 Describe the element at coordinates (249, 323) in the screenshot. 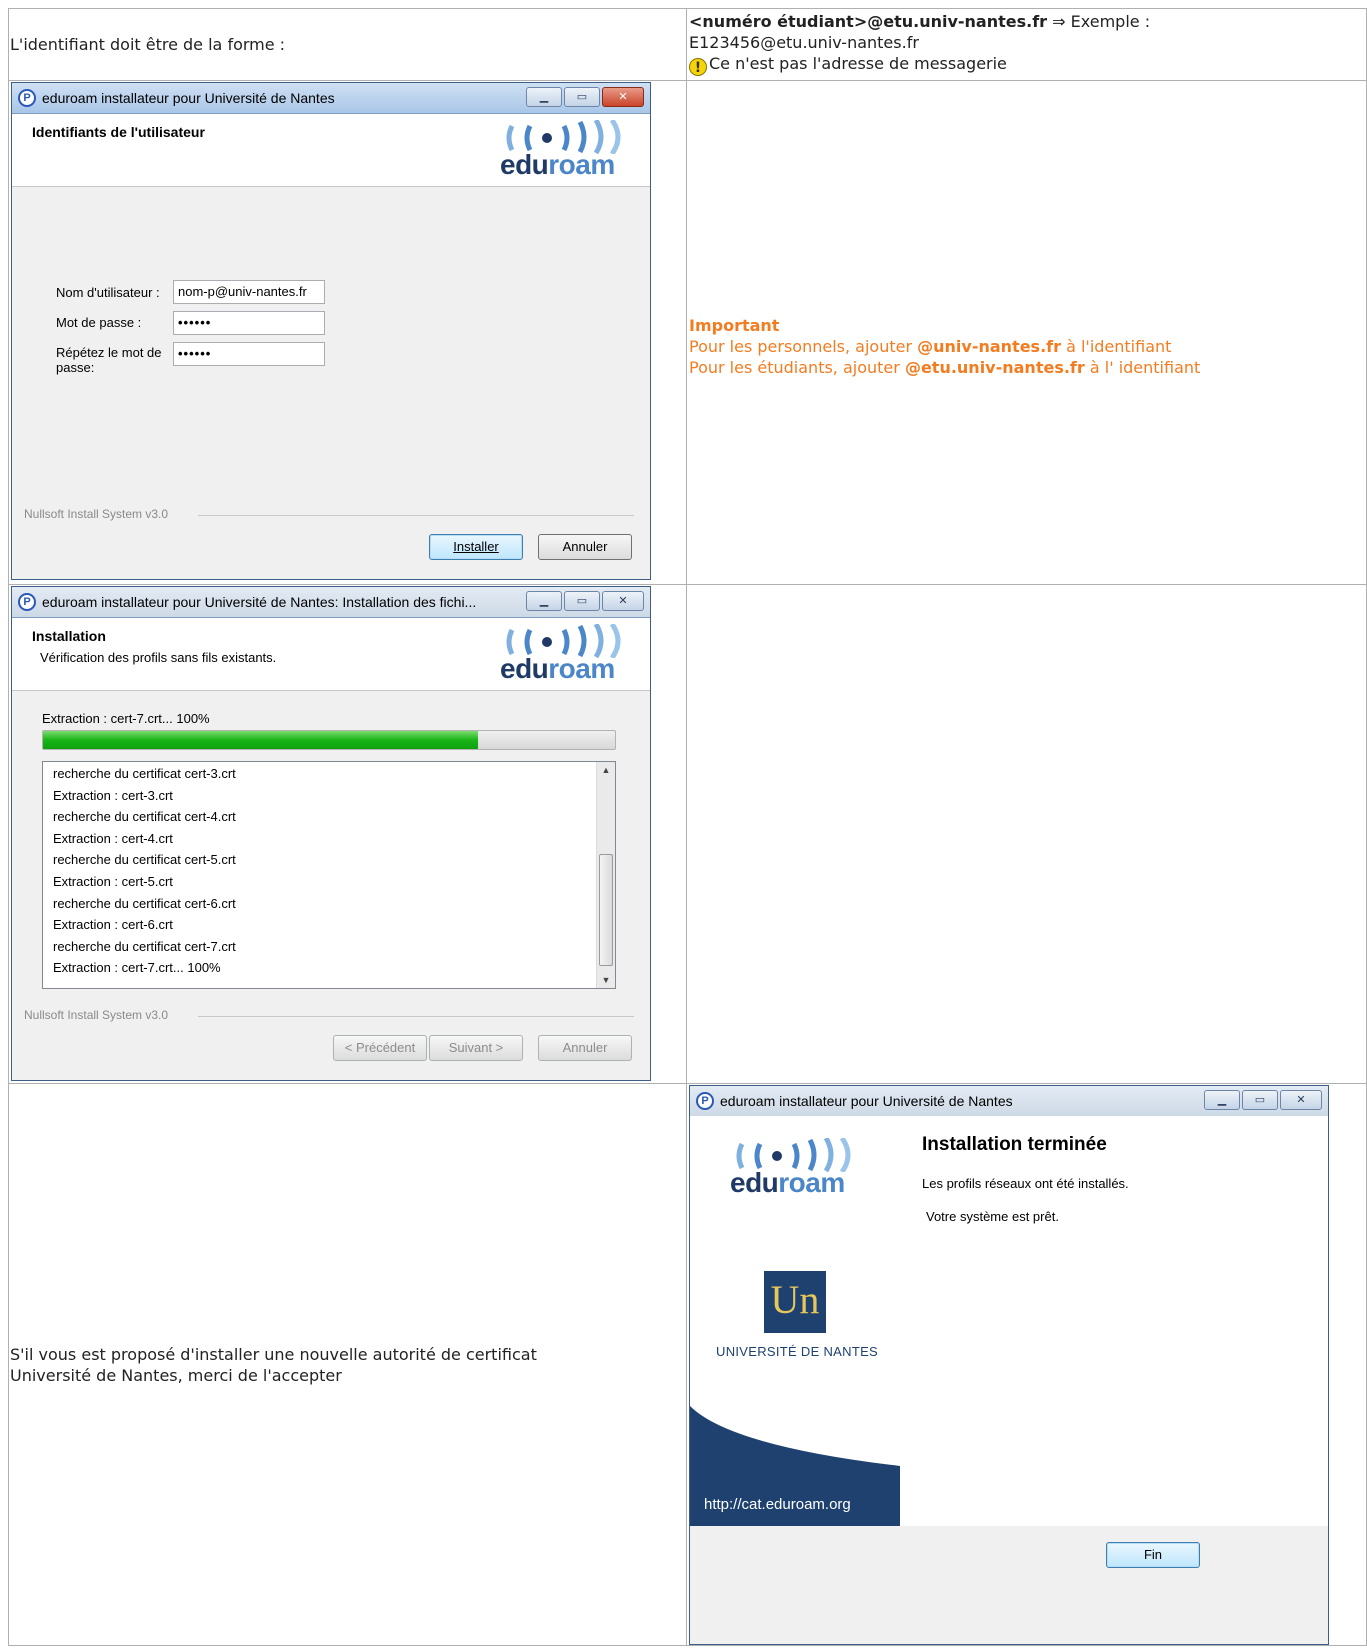

I see `password-input: ••••••` at that location.